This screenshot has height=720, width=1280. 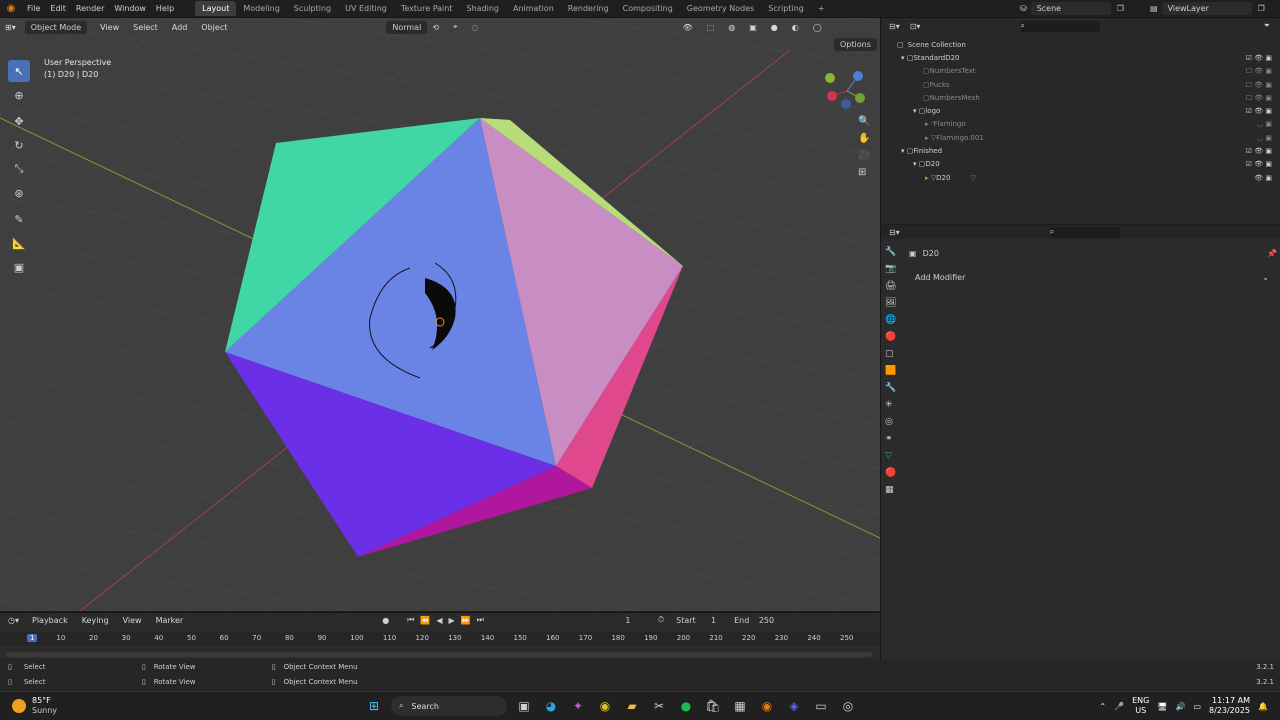 I want to click on tree-row-scene-collection: ▢ Scene Collection, so click(x=1080, y=44).